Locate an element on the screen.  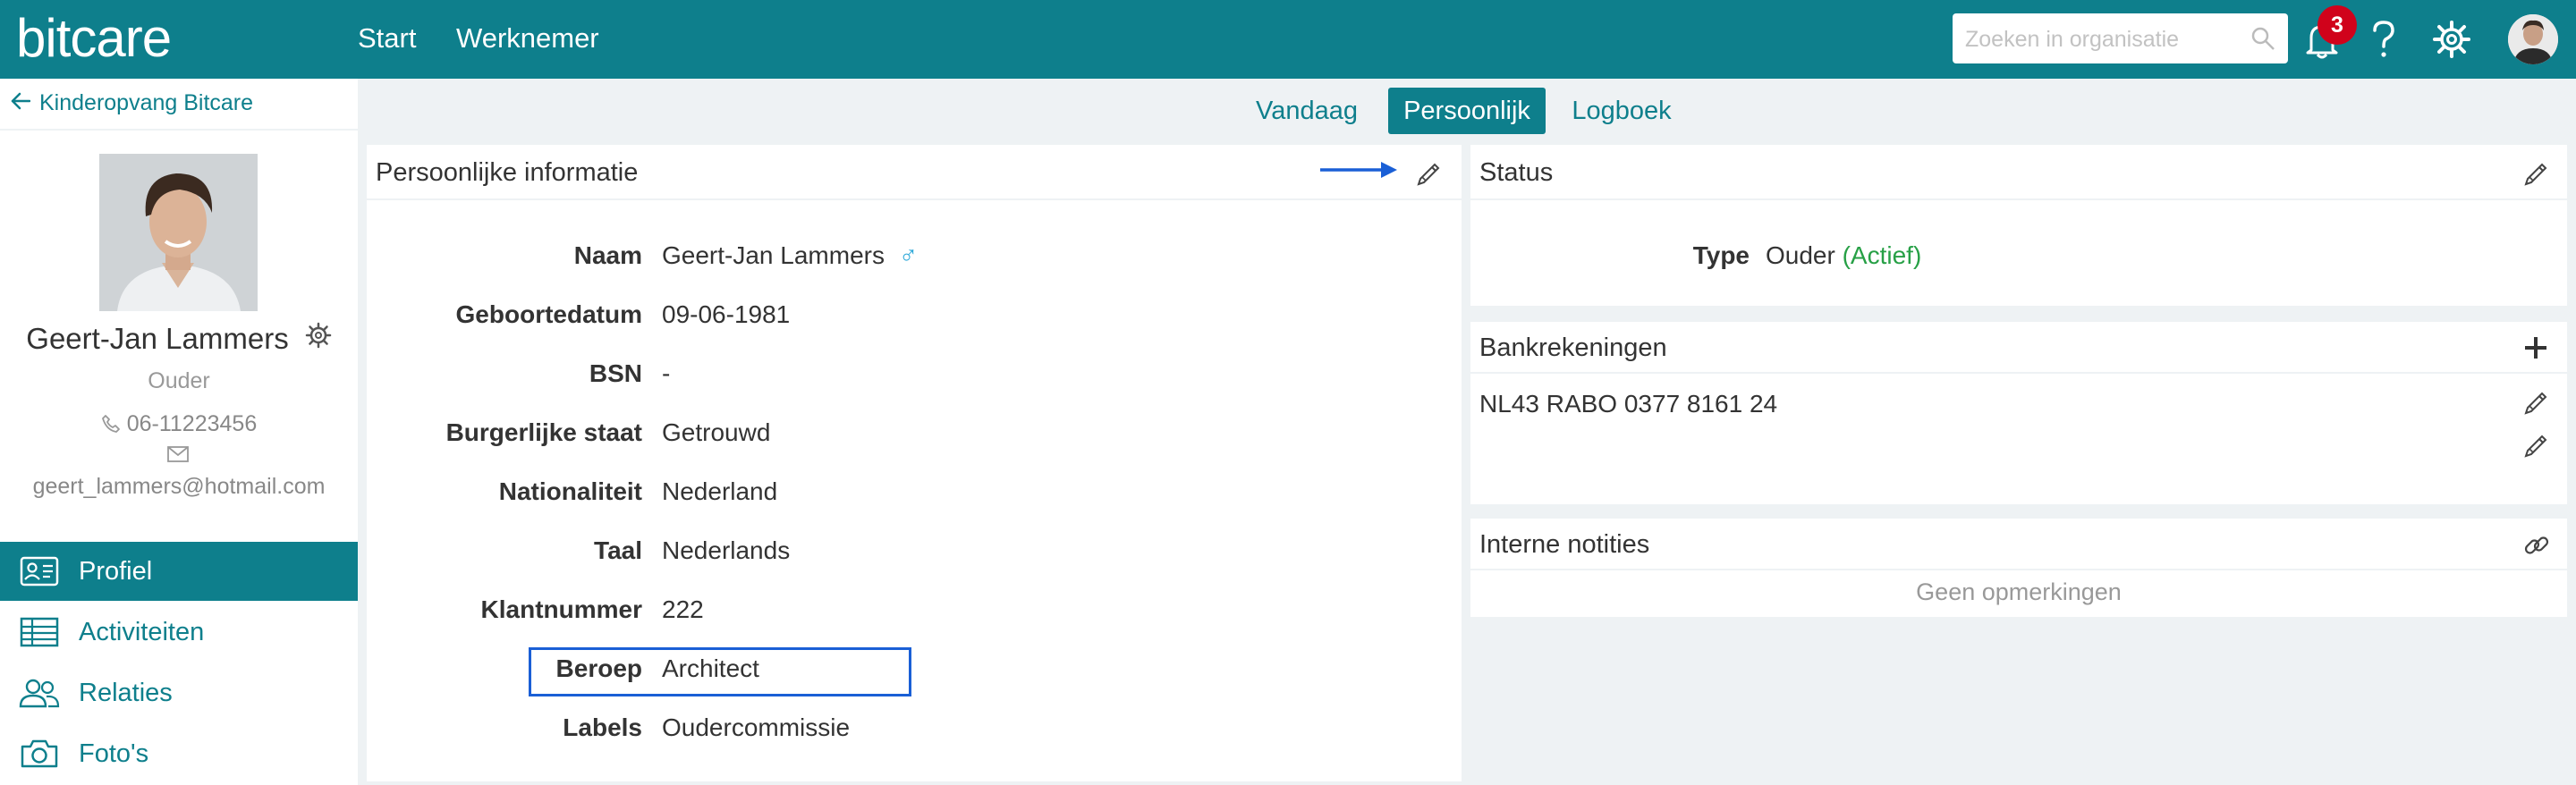
tab-logboek: Logboek is located at coordinates (1621, 111).